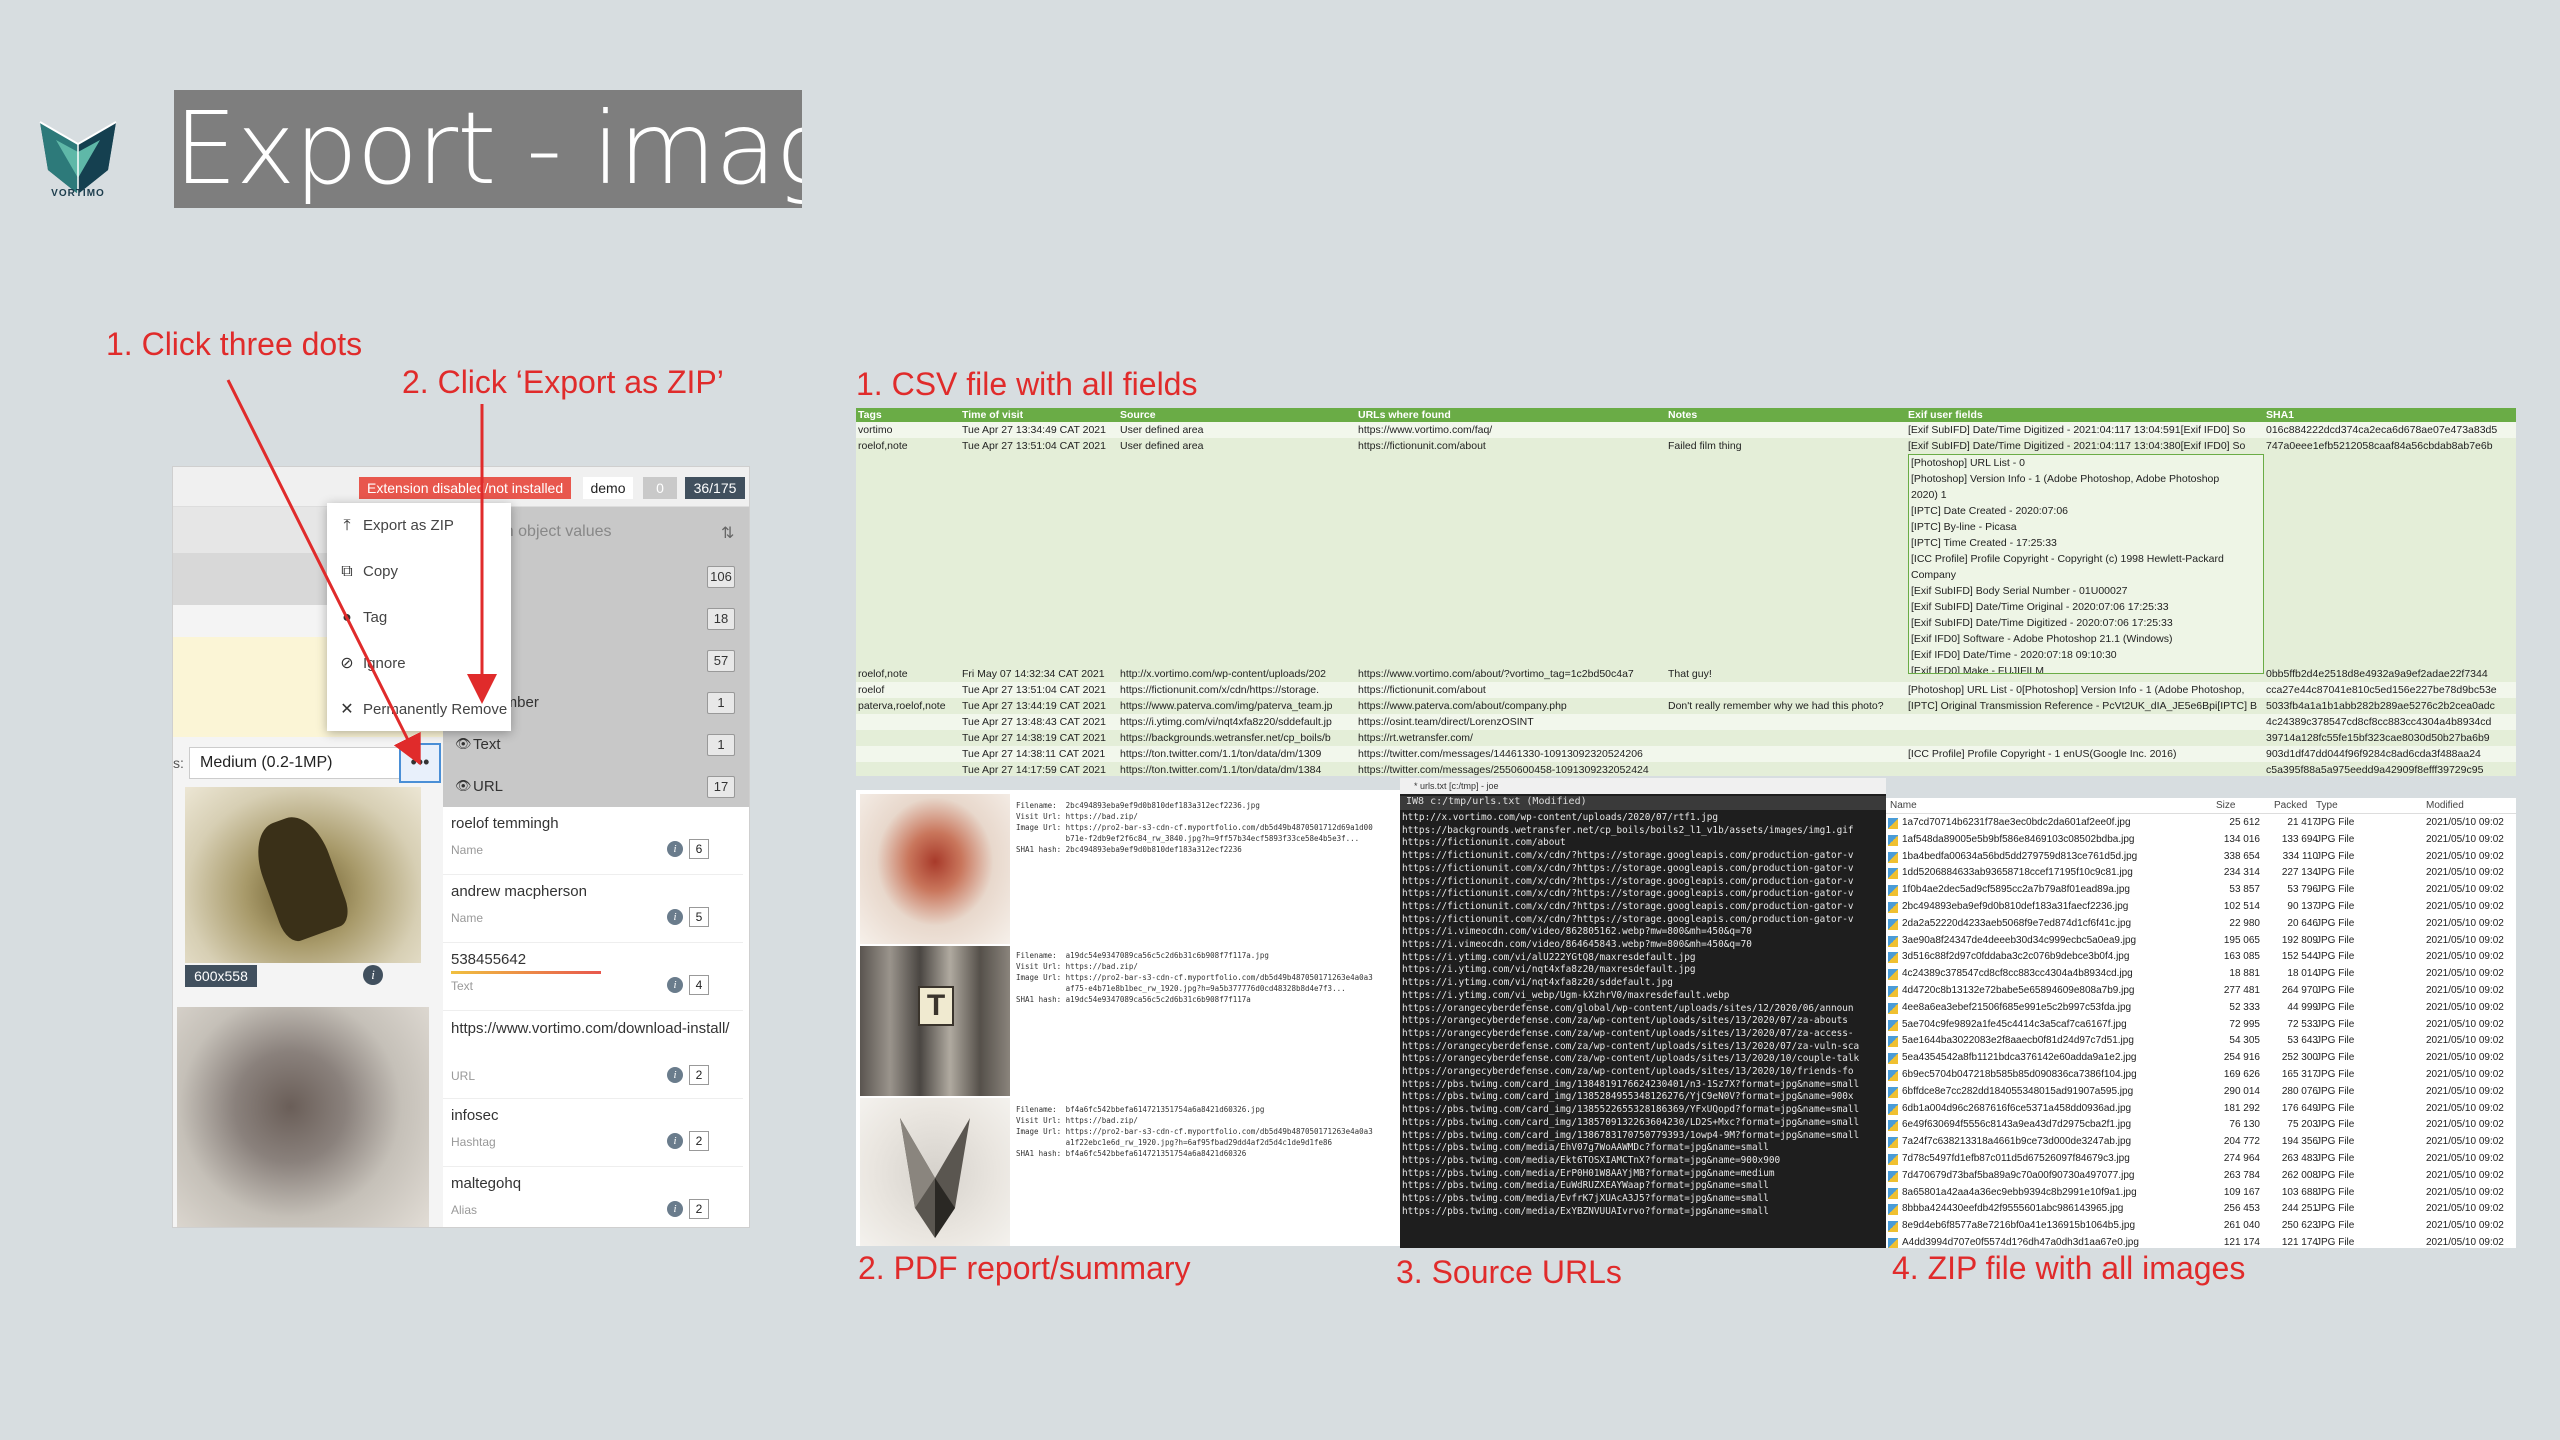 The width and height of the screenshot is (2560, 1440). I want to click on zip-header: Packed, so click(2290, 805).